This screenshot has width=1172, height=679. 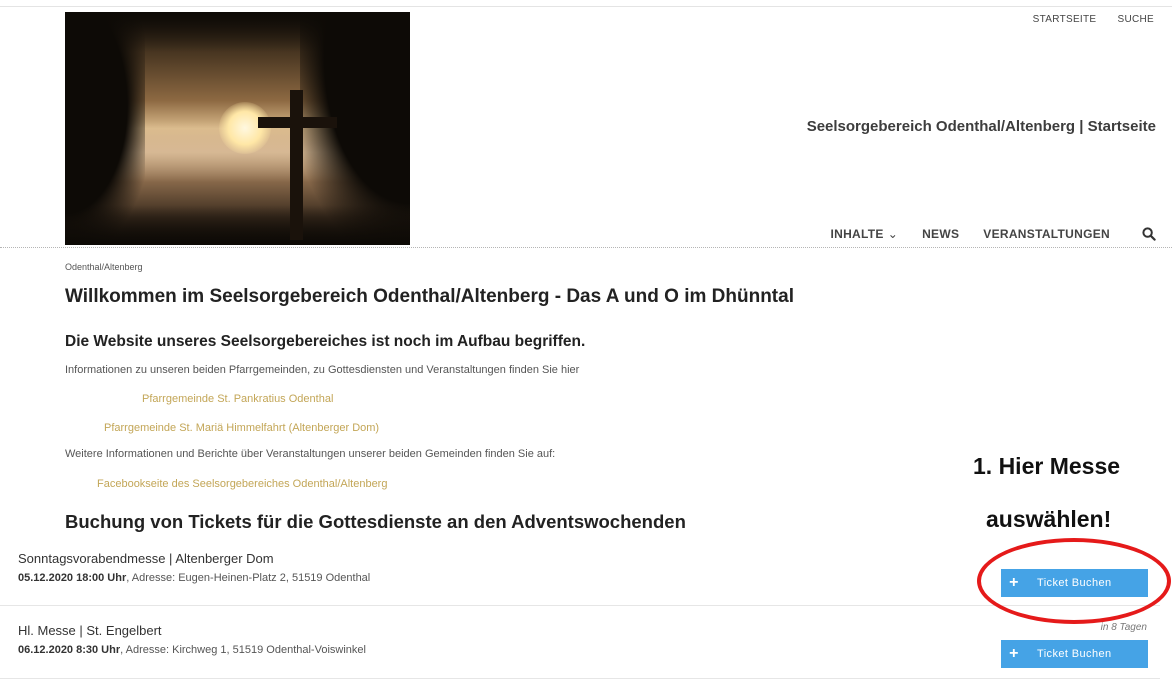 What do you see at coordinates (1065, 19) in the screenshot?
I see `startseite-link: STARTSEITE` at bounding box center [1065, 19].